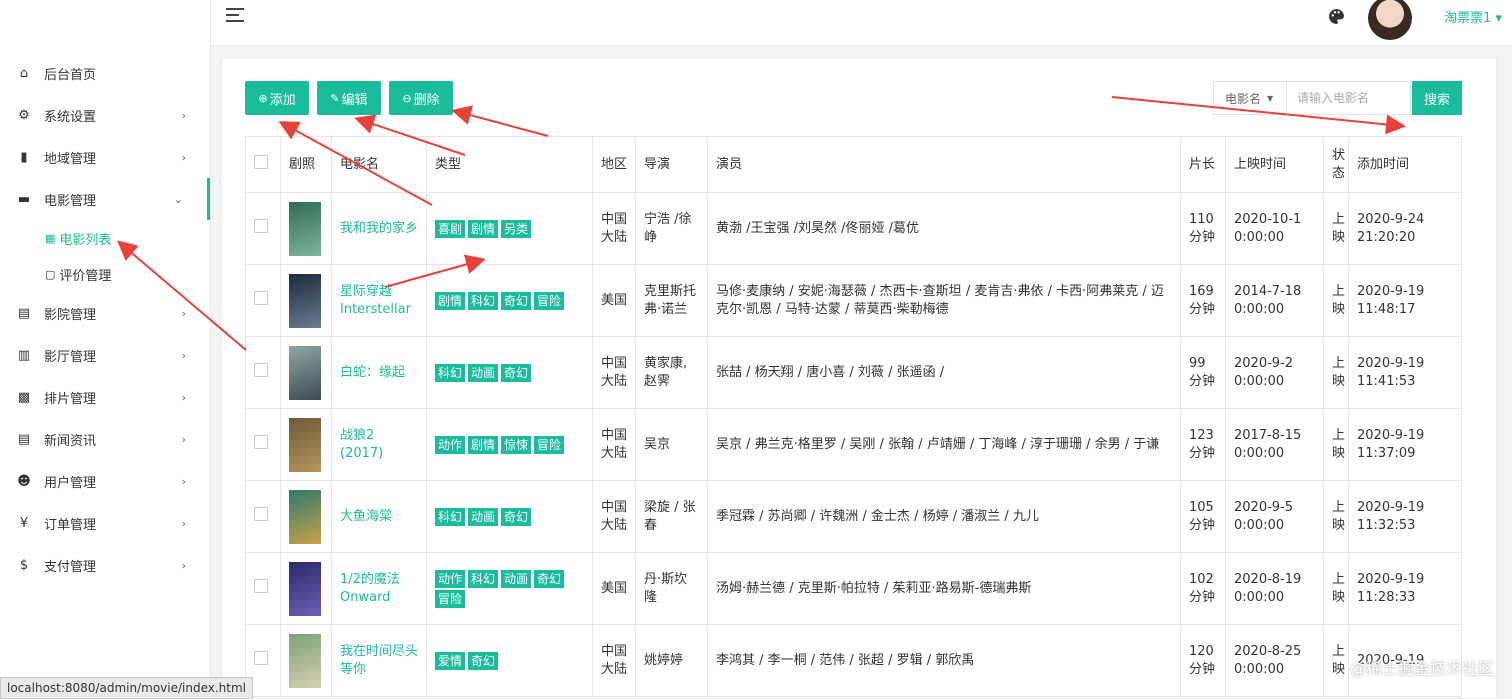  What do you see at coordinates (671, 300) in the screenshot?
I see `director-cell: 克里斯托弗·诺兰` at bounding box center [671, 300].